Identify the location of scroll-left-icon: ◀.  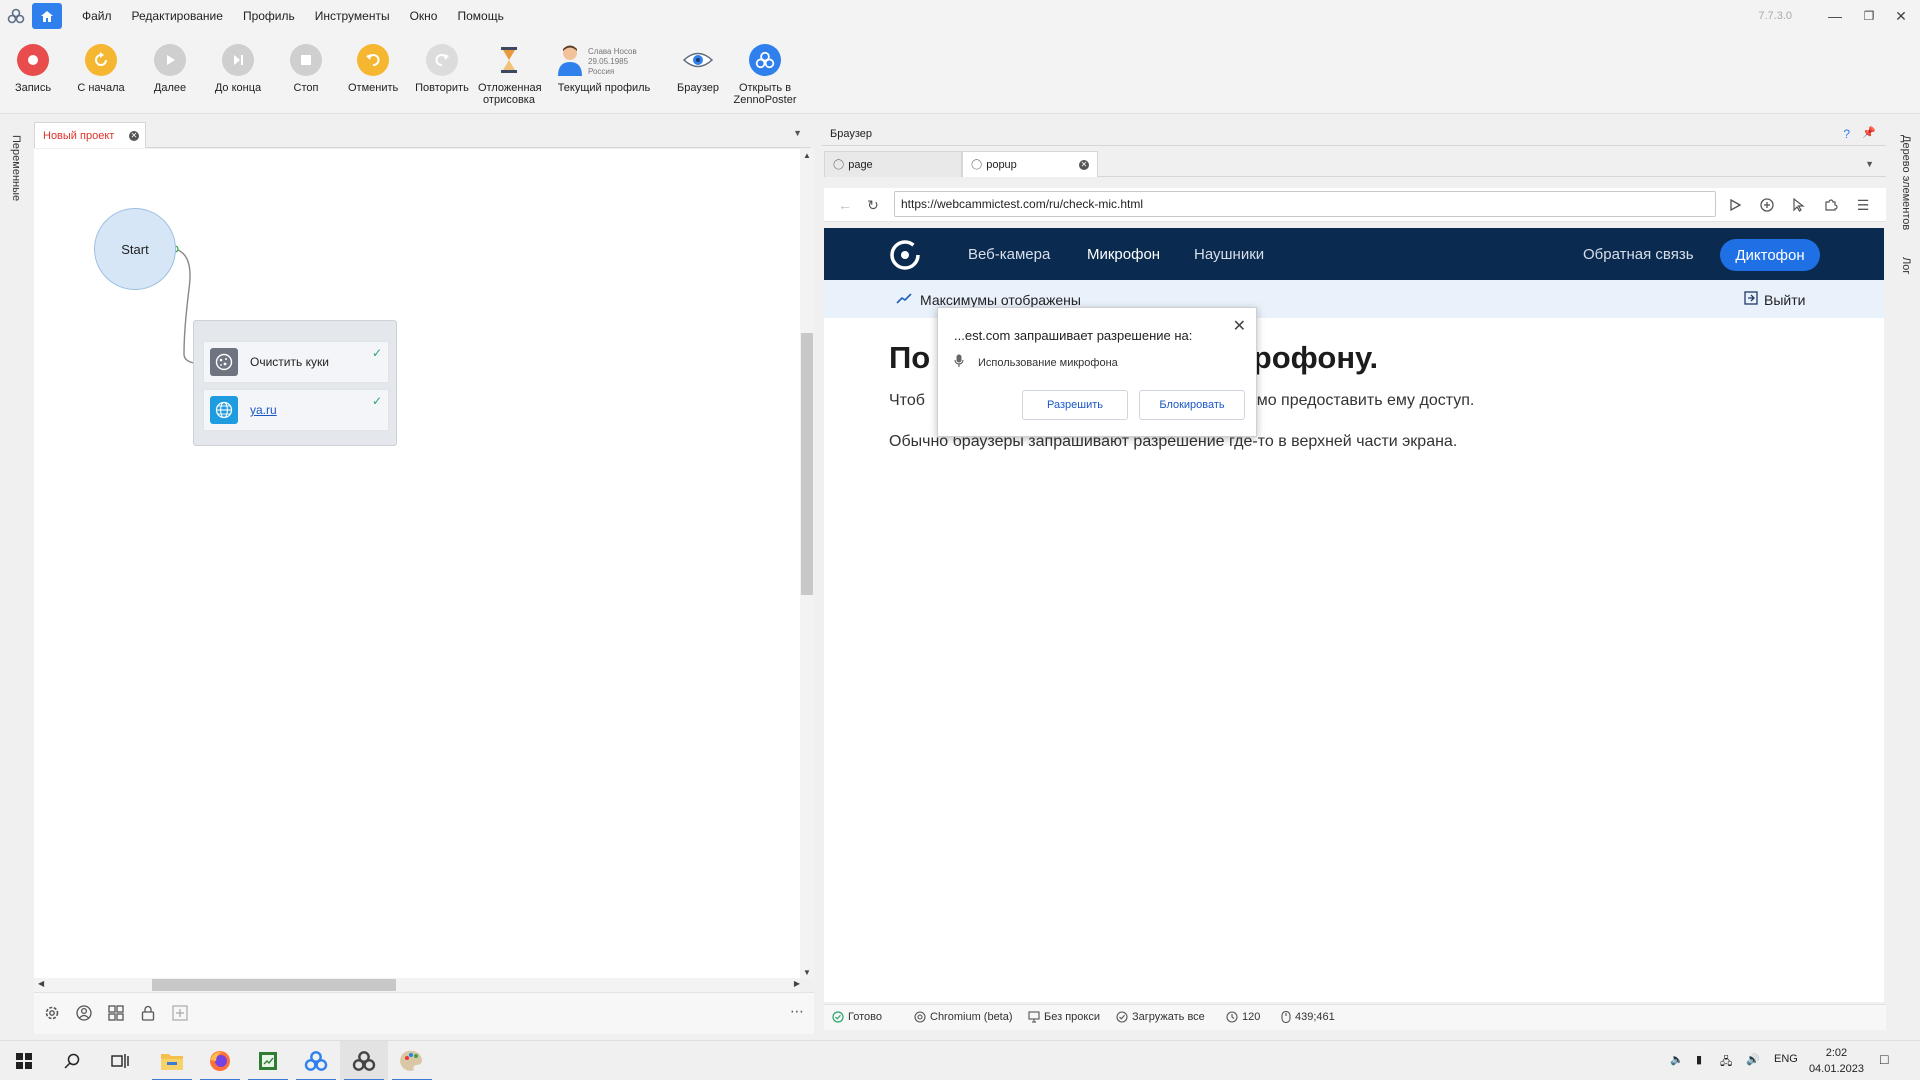
(41, 983).